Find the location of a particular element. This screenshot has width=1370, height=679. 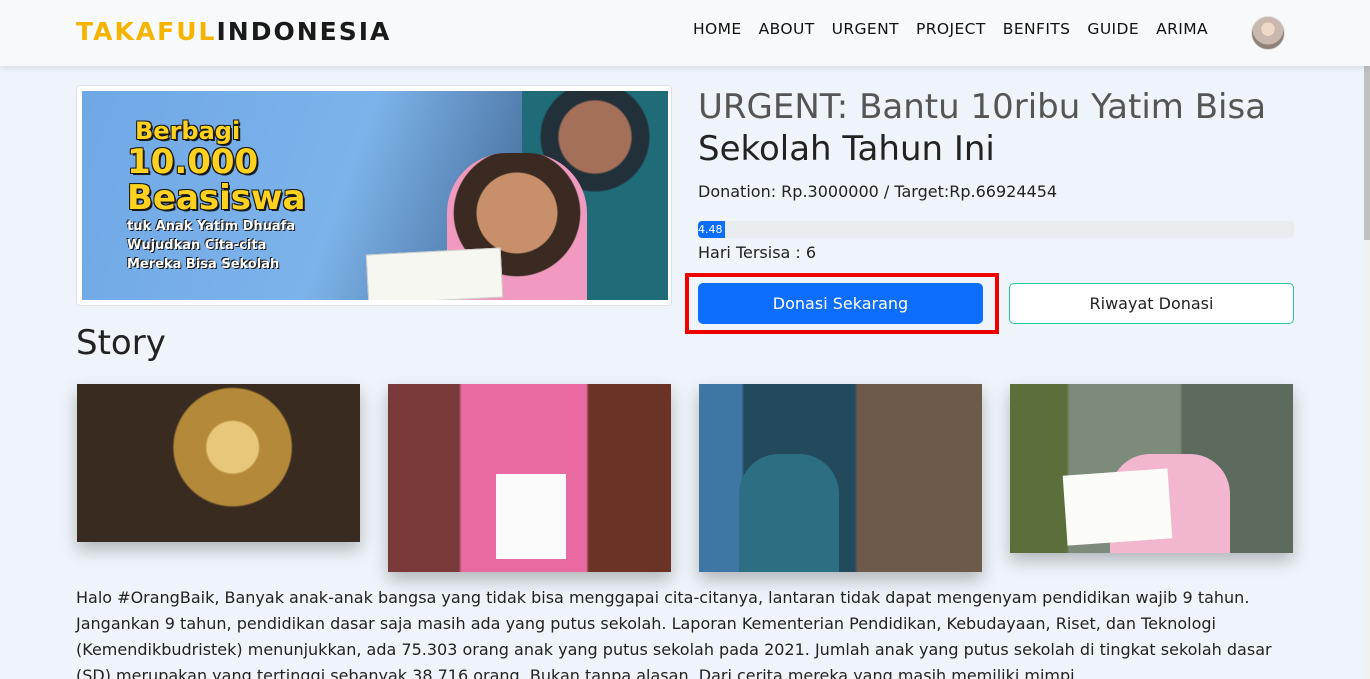

brand-logo: TAKAFULINDONESIA is located at coordinates (233, 31).